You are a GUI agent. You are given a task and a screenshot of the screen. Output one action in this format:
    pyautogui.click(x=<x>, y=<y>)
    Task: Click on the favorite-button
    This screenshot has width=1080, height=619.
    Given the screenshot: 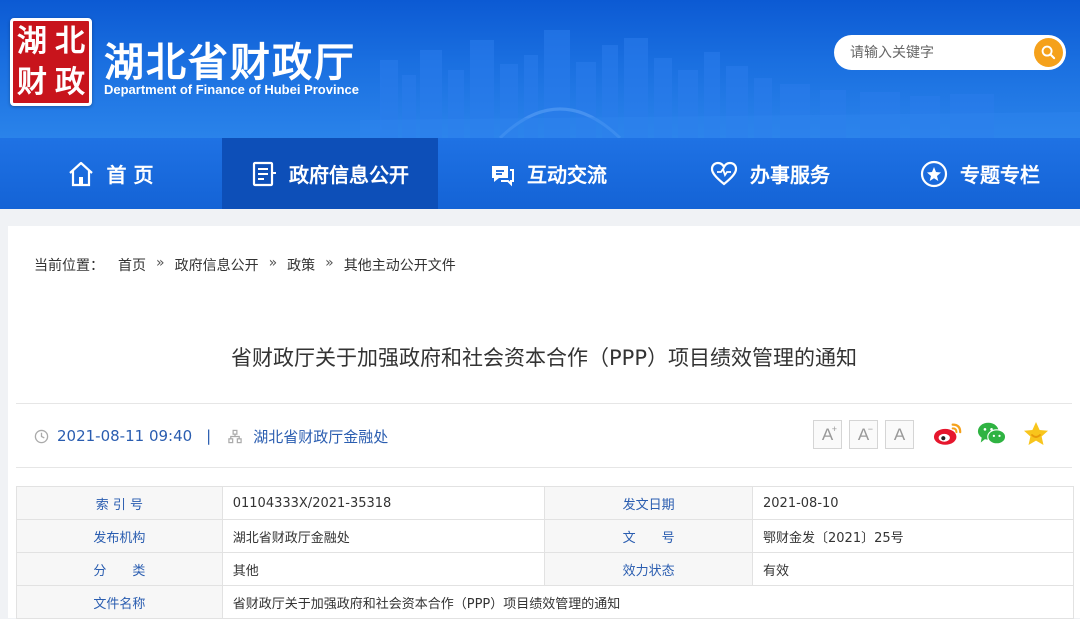 What is the action you would take?
    pyautogui.click(x=1036, y=434)
    